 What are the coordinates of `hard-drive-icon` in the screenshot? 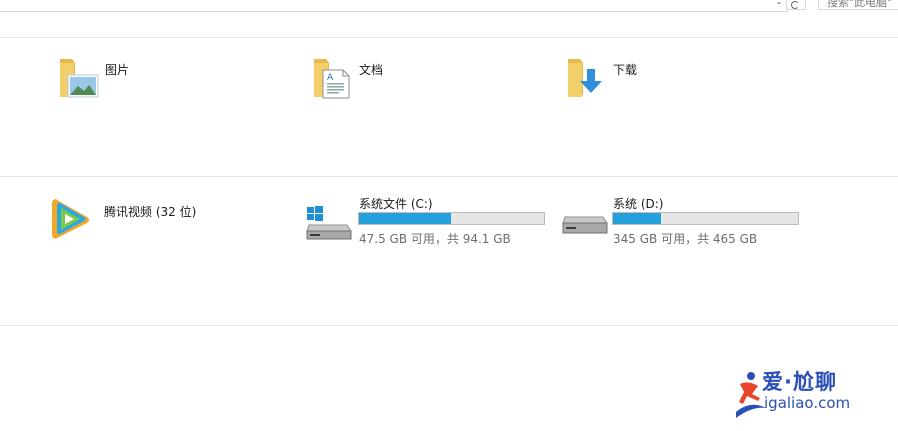 It's located at (585, 225).